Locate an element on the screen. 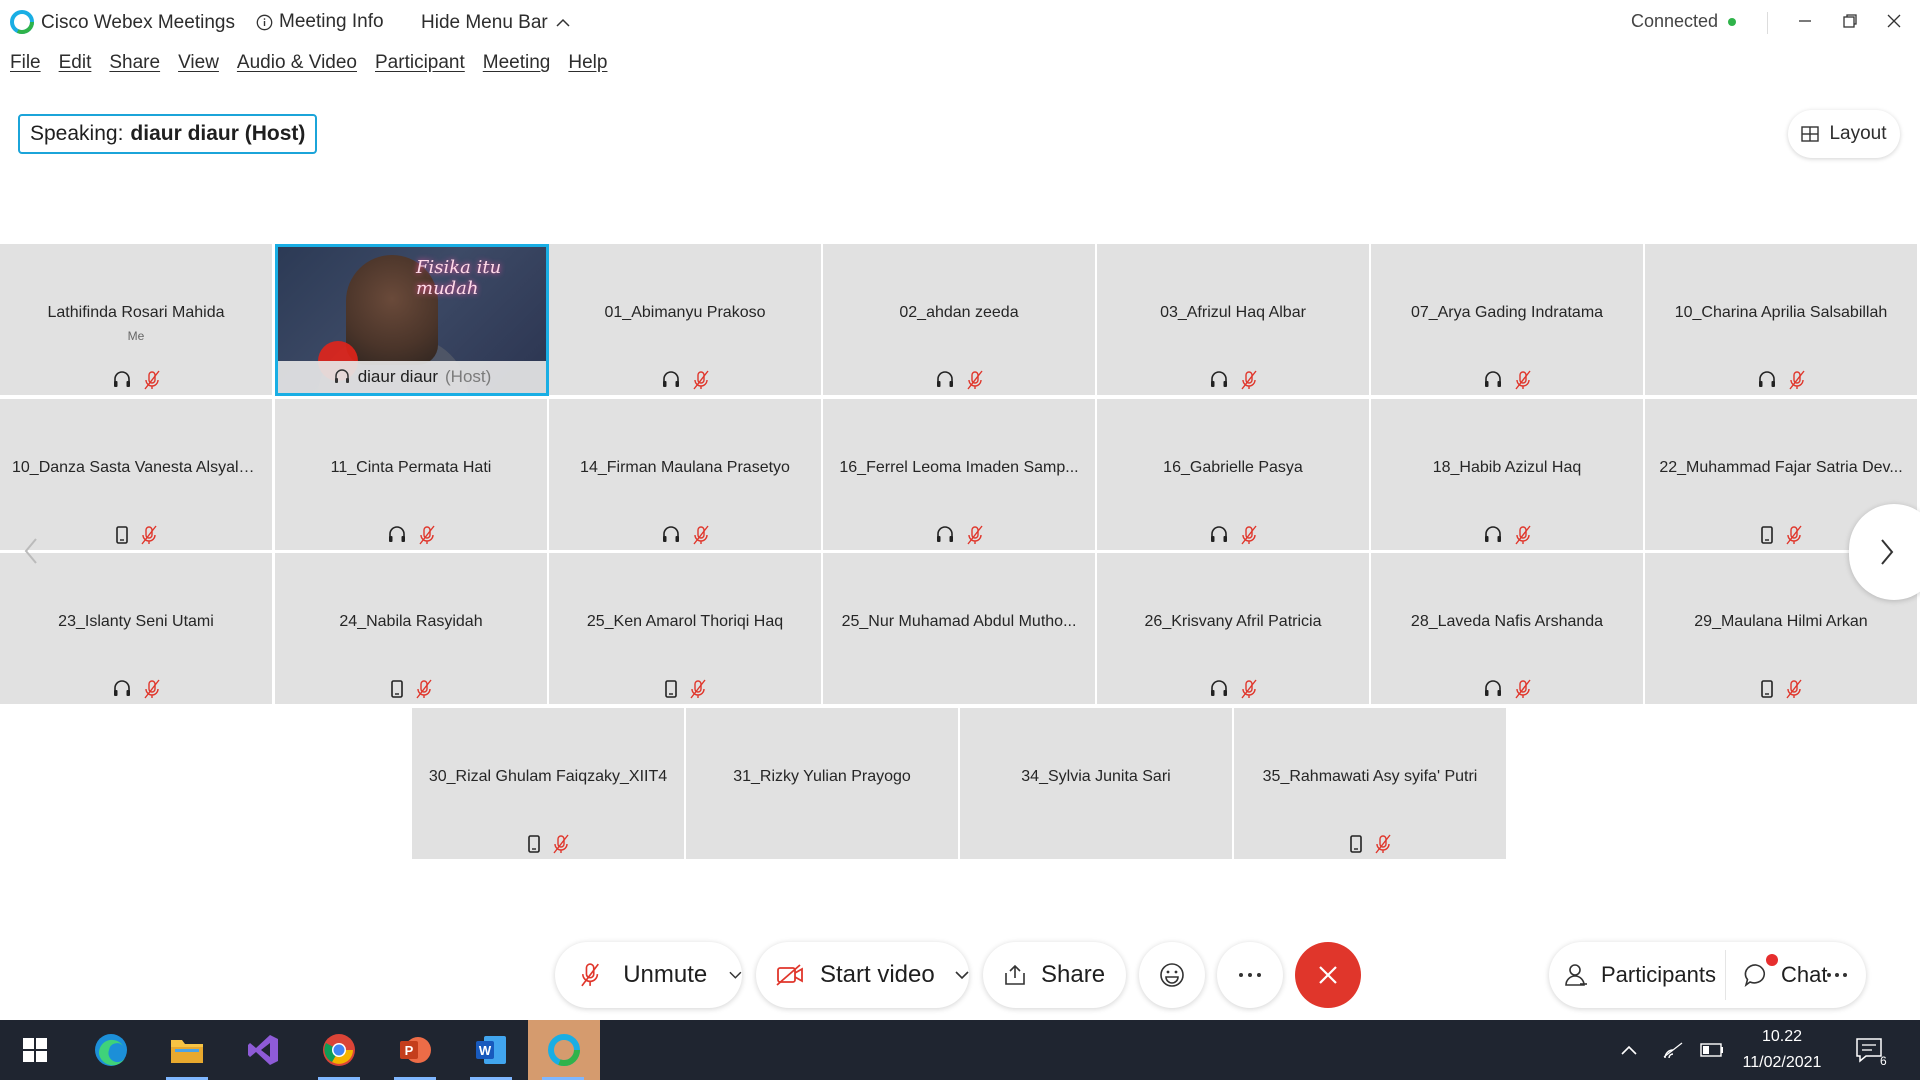 Image resolution: width=1920 pixels, height=1080 pixels. battery-icon is located at coordinates (1712, 1050).